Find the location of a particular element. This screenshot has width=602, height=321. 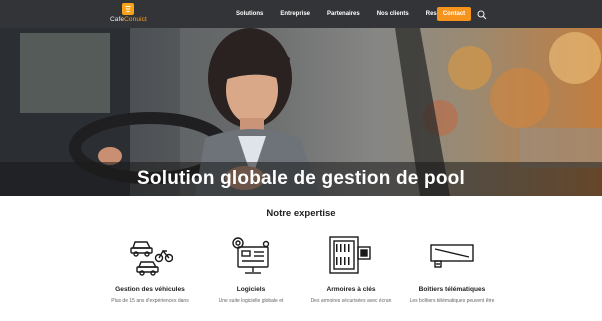

telematics-box-icon is located at coordinates (452, 255).